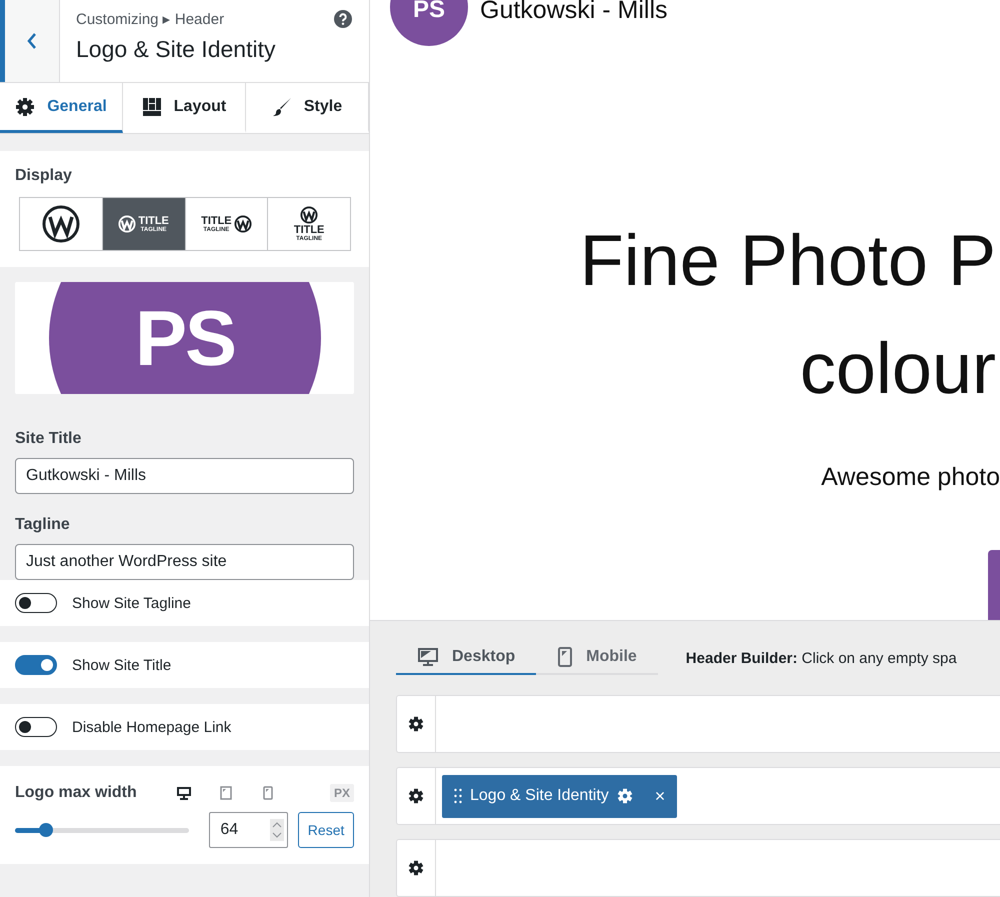 The height and width of the screenshot is (897, 1000). Describe the element at coordinates (326, 830) in the screenshot. I see `reset-button: Reset` at that location.